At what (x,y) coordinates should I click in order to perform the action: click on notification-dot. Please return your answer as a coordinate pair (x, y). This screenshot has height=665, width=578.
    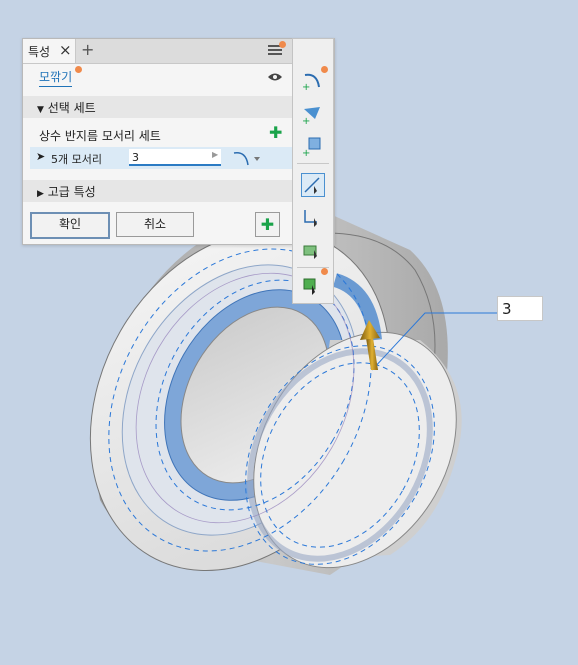
    Looking at the image, I should click on (282, 44).